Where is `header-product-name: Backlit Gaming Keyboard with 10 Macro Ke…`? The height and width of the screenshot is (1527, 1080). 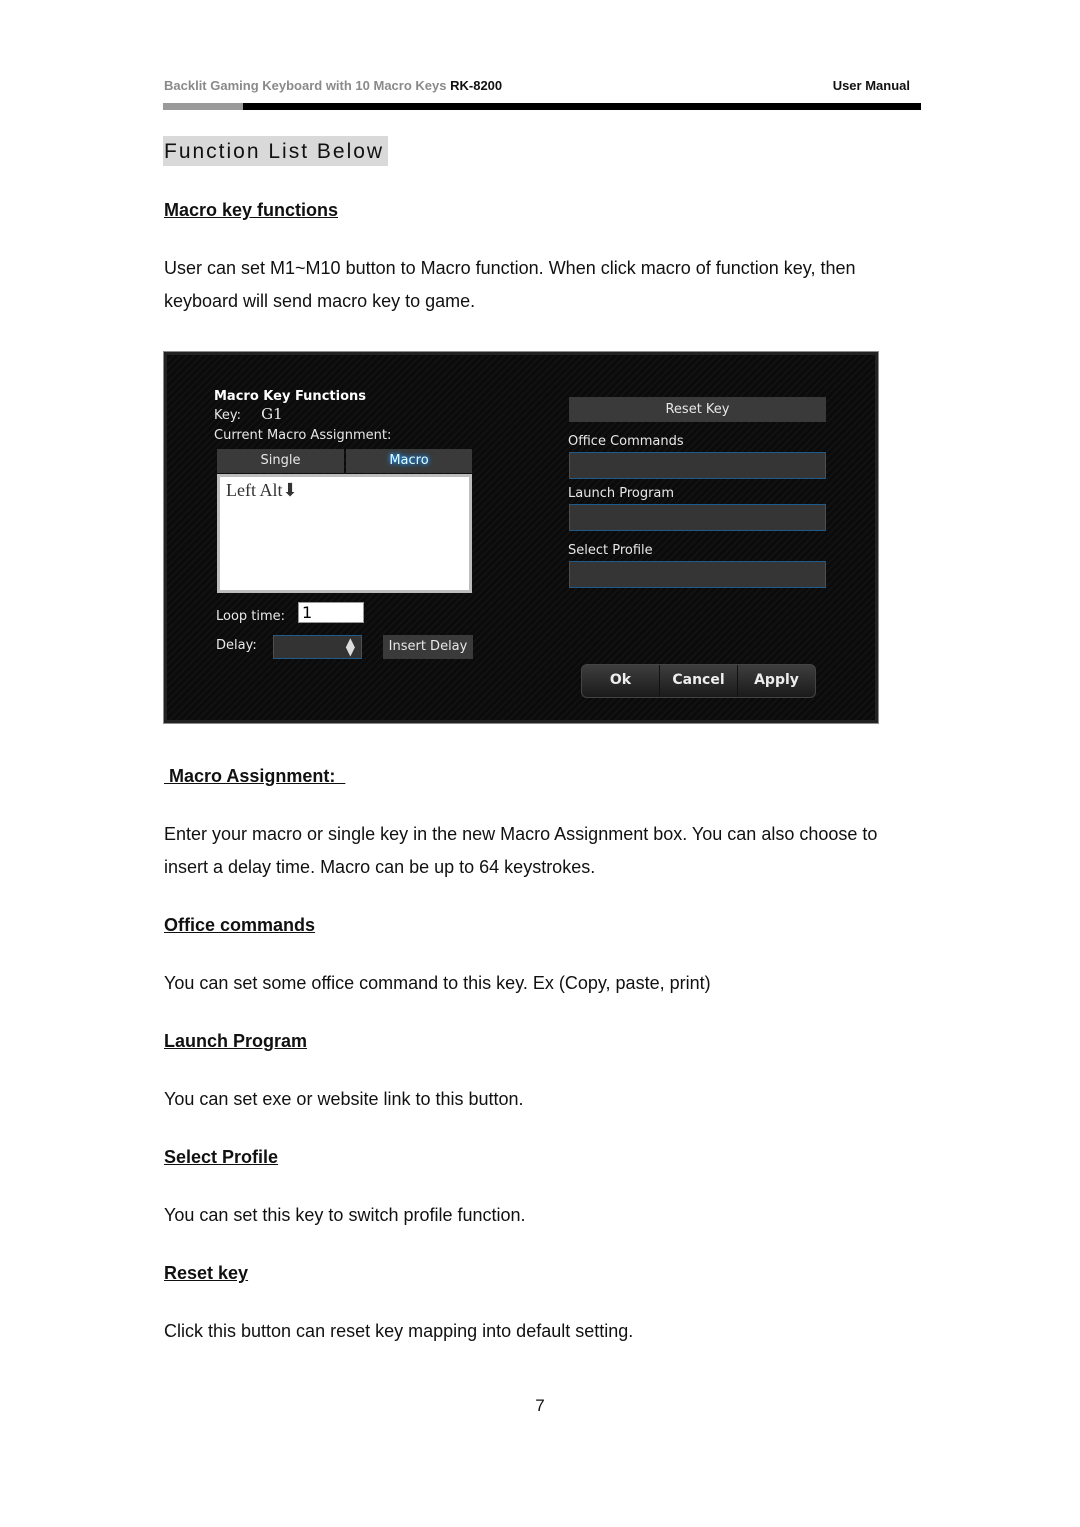 header-product-name: Backlit Gaming Keyboard with 10 Macro Ke… is located at coordinates (305, 85).